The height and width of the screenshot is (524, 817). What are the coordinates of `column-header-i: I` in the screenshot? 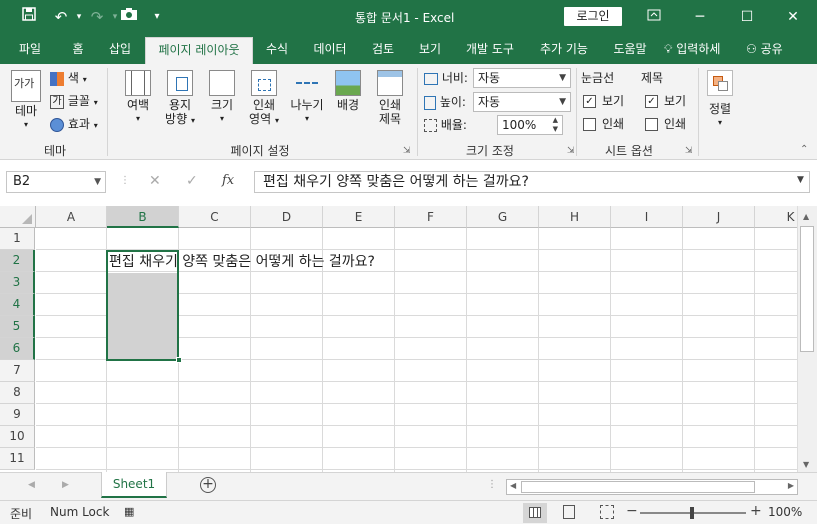 It's located at (647, 217).